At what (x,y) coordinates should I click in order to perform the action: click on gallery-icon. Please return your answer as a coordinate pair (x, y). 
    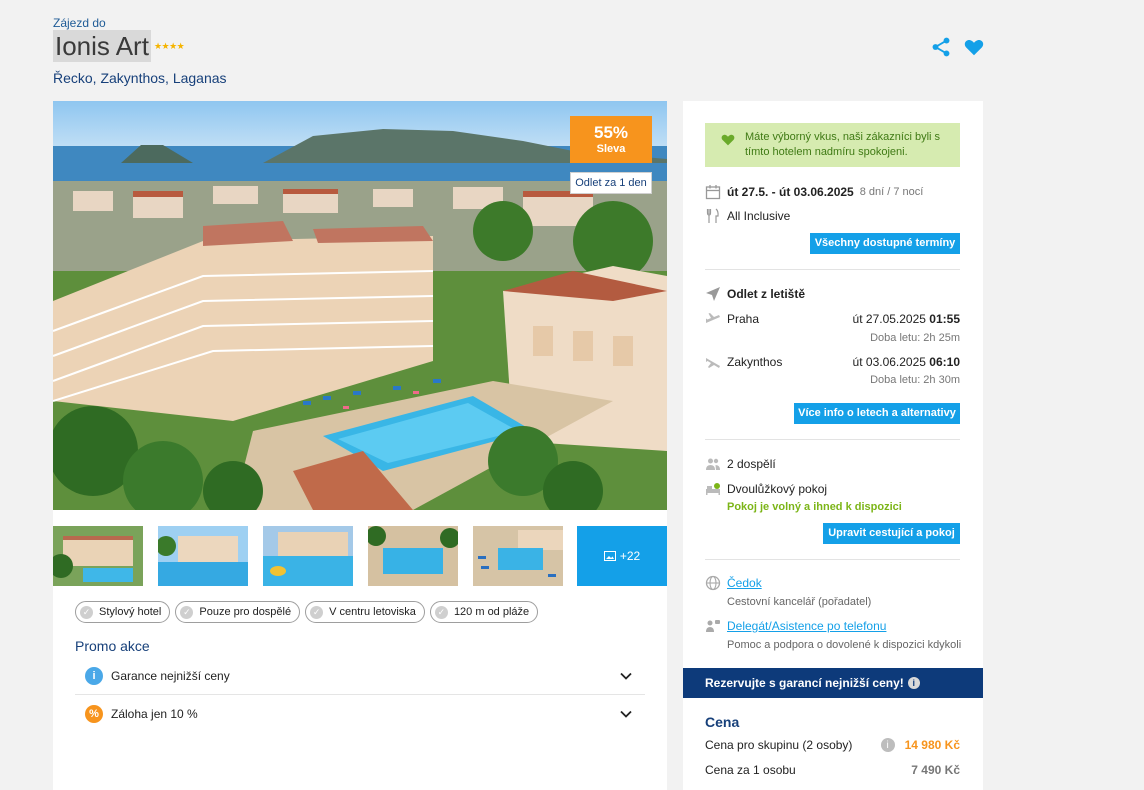
    Looking at the image, I should click on (609, 556).